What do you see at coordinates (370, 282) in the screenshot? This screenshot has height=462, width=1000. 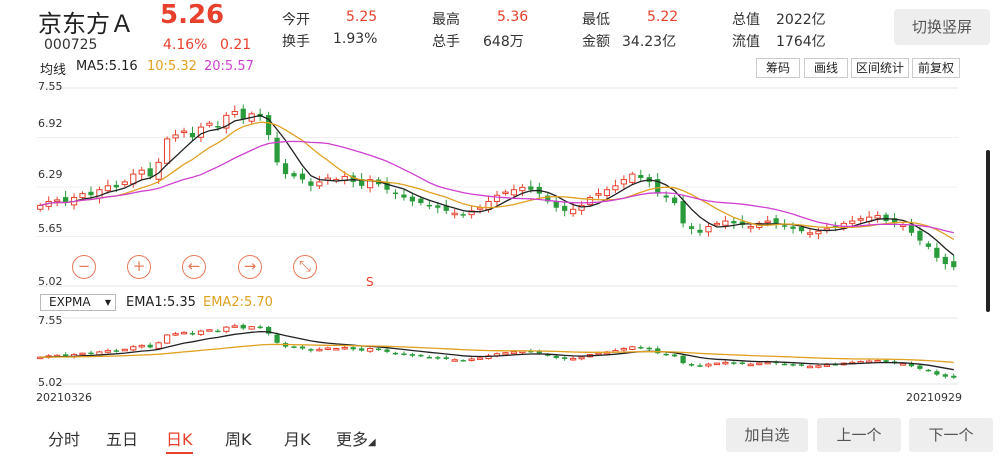 I see `sell-marker: S` at bounding box center [370, 282].